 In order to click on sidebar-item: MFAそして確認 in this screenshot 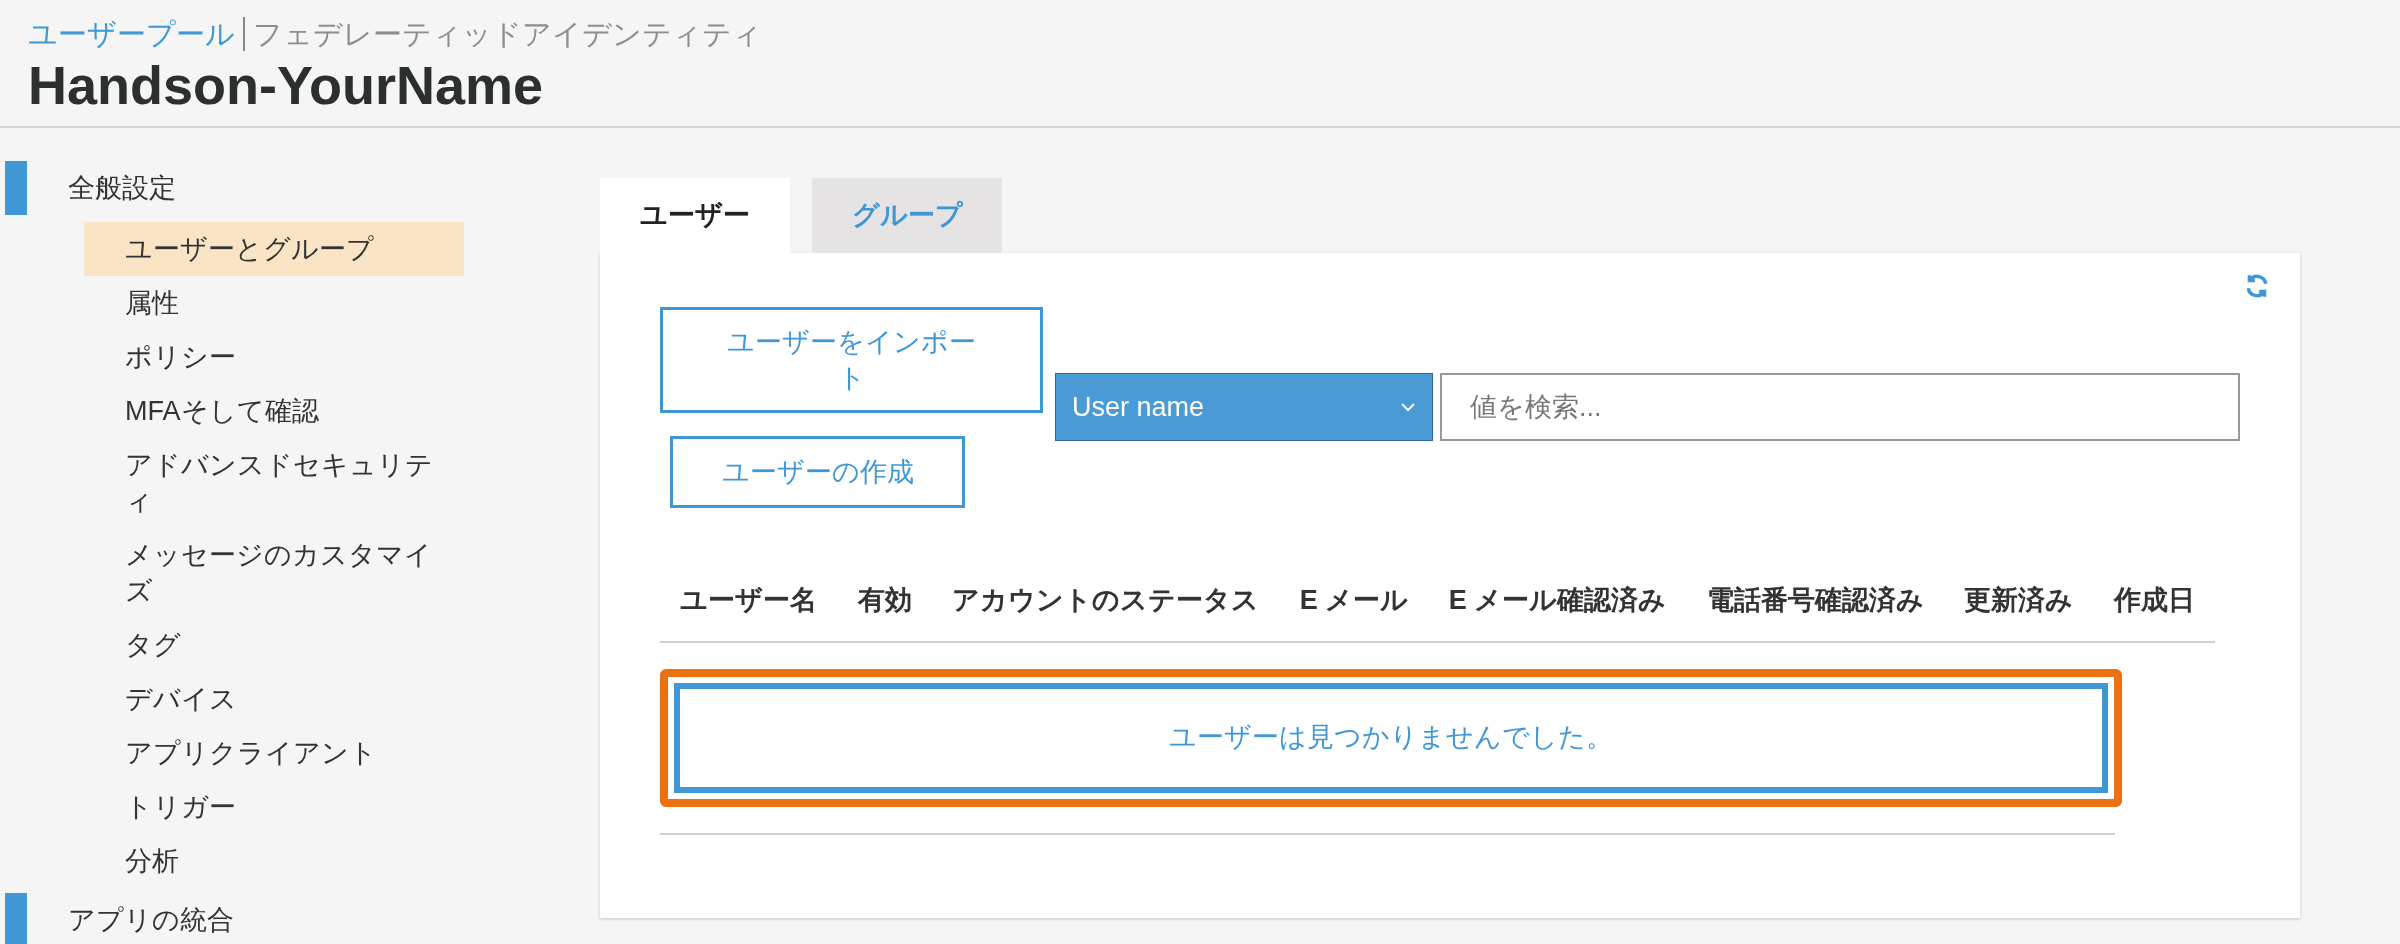, I will do `click(274, 411)`.